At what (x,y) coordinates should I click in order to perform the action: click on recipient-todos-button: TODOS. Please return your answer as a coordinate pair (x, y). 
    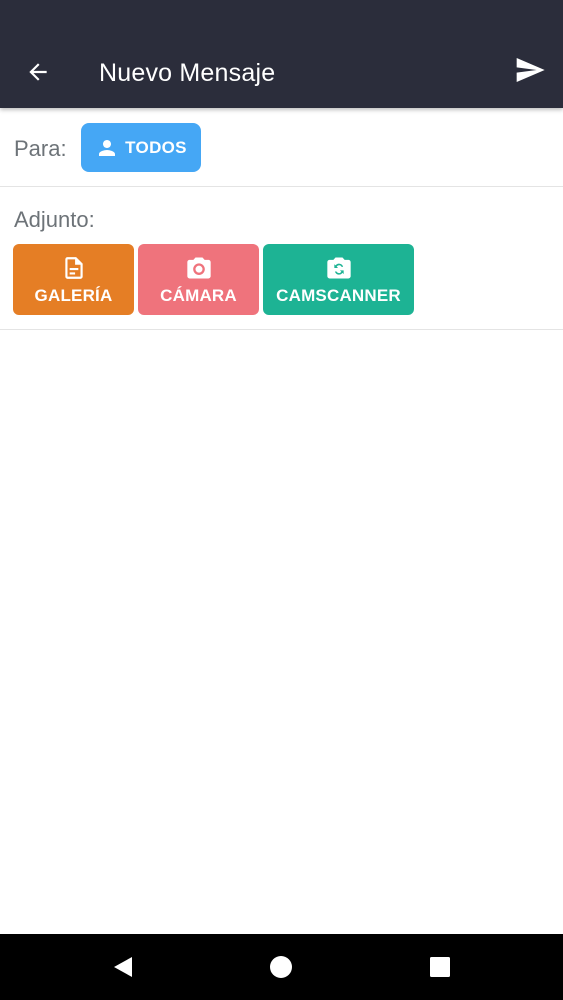
    Looking at the image, I should click on (141, 147).